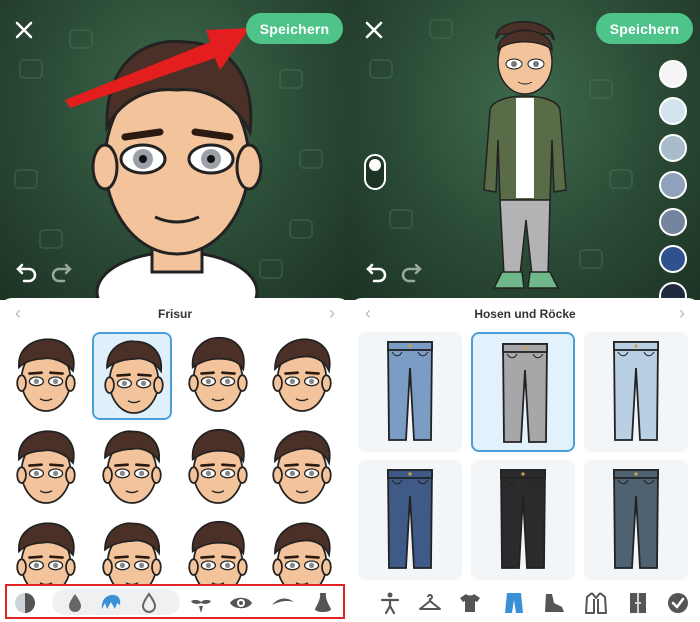 This screenshot has height=622, width=700. Describe the element at coordinates (75, 603) in the screenshot. I see `droplet-dark-icon` at that location.